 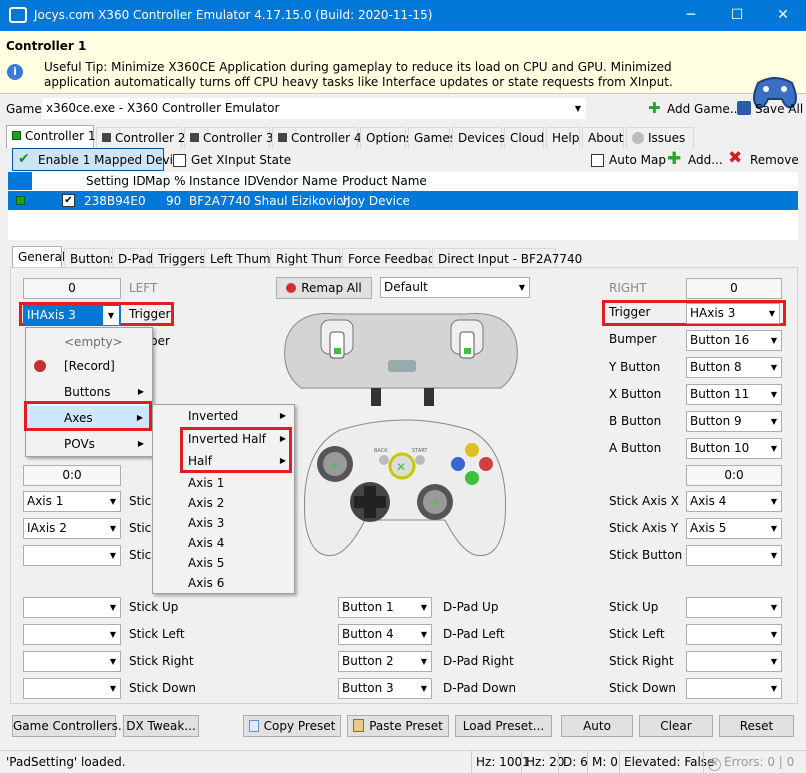 I want to click on right-bumper-select: Button 16 ▼, so click(x=734, y=340).